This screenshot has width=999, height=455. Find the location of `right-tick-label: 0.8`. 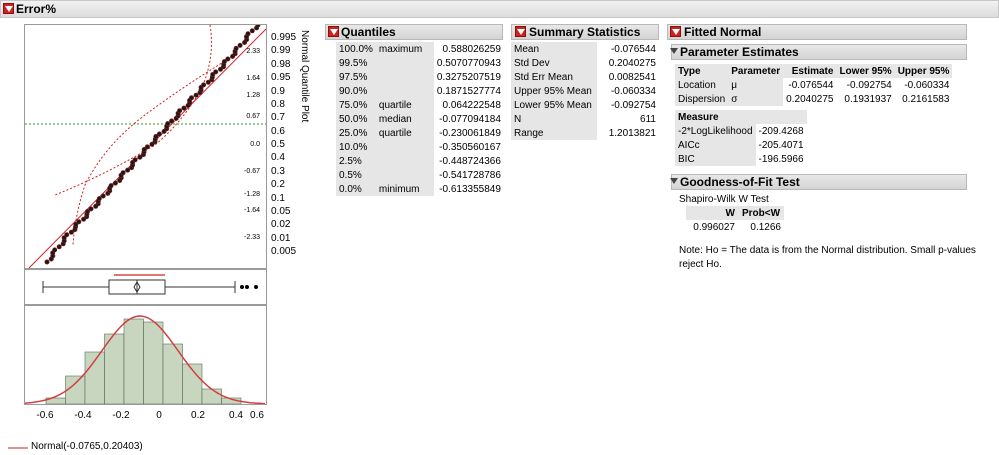

right-tick-label: 0.8 is located at coordinates (278, 104).